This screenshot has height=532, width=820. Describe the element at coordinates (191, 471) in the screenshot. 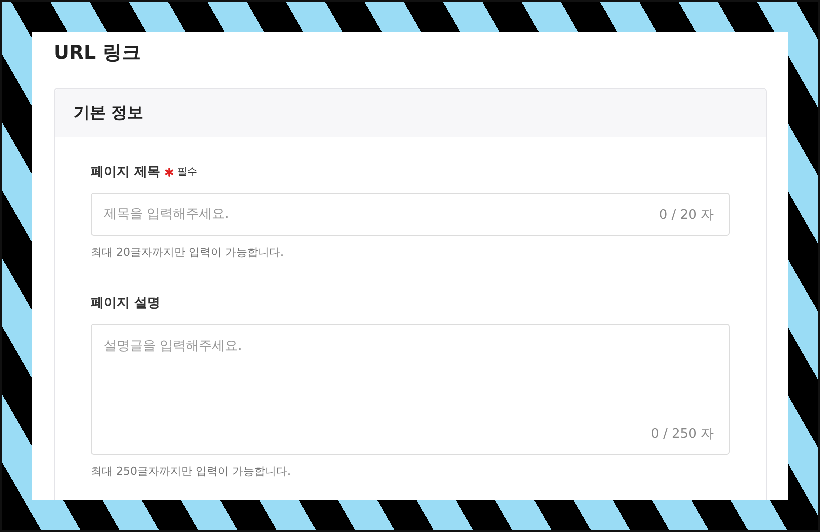

I see `help-text: 최대 250글자까지만 입력이 가능합니다.` at that location.